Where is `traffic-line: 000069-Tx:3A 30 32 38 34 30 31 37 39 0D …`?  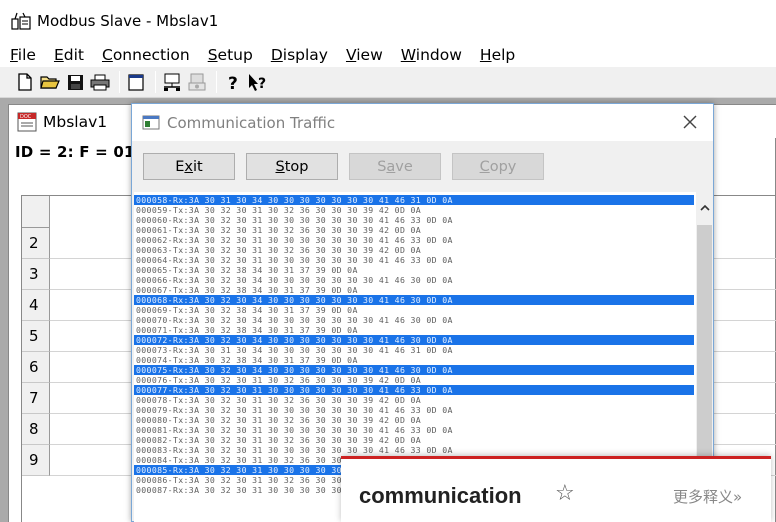
traffic-line: 000069-Tx:3A 30 32 38 34 30 31 37 39 0D … is located at coordinates (414, 310).